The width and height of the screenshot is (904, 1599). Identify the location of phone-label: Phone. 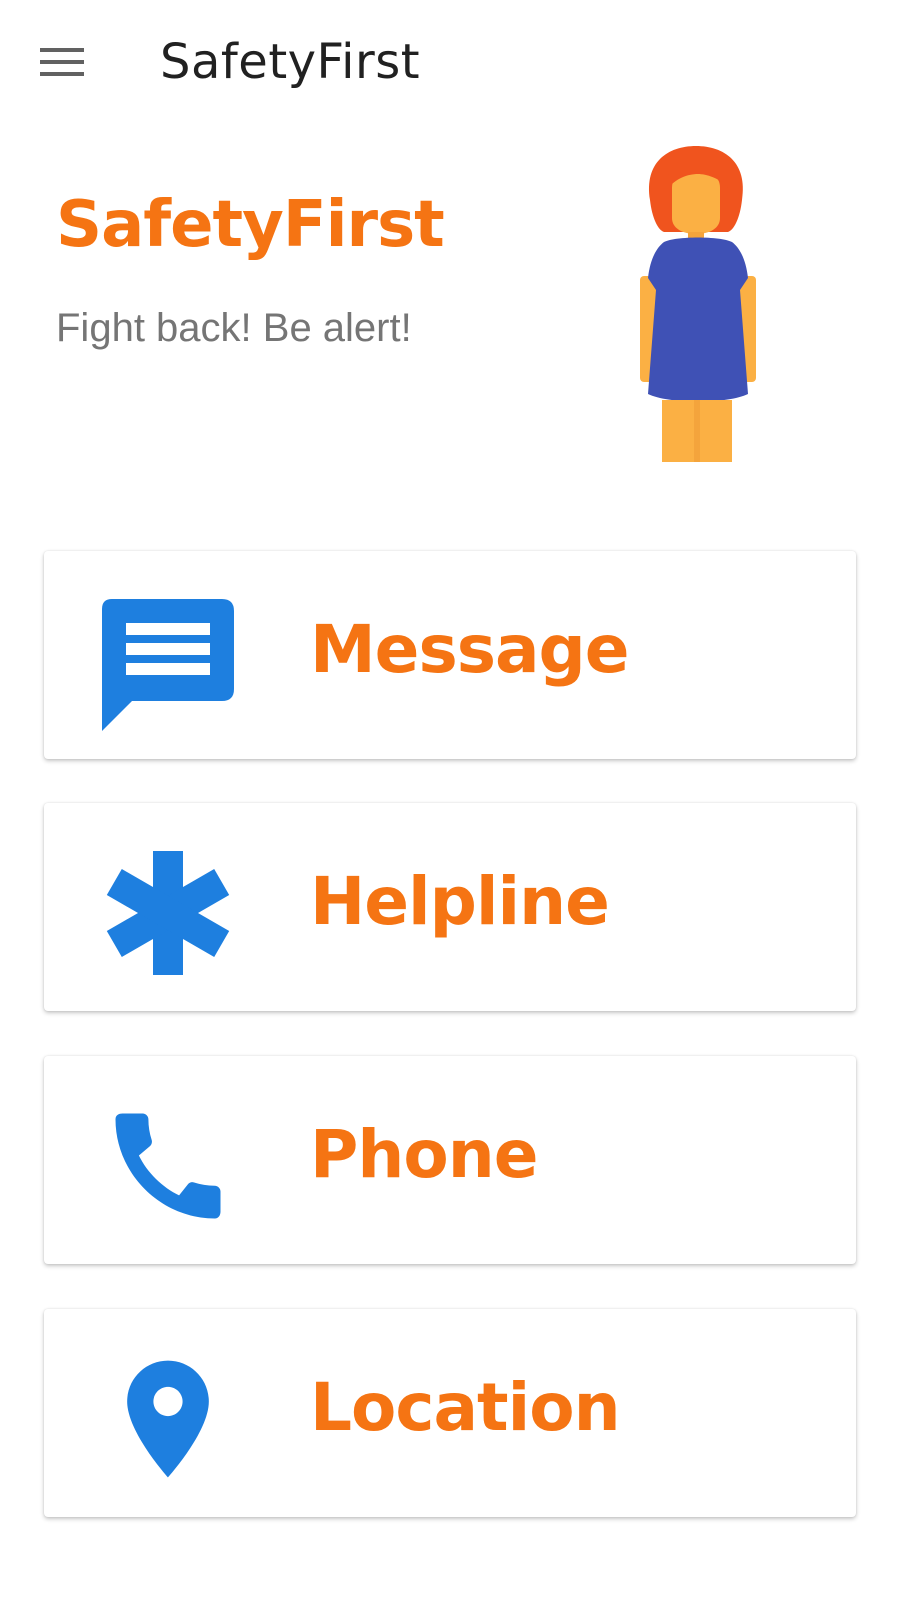
(424, 1154).